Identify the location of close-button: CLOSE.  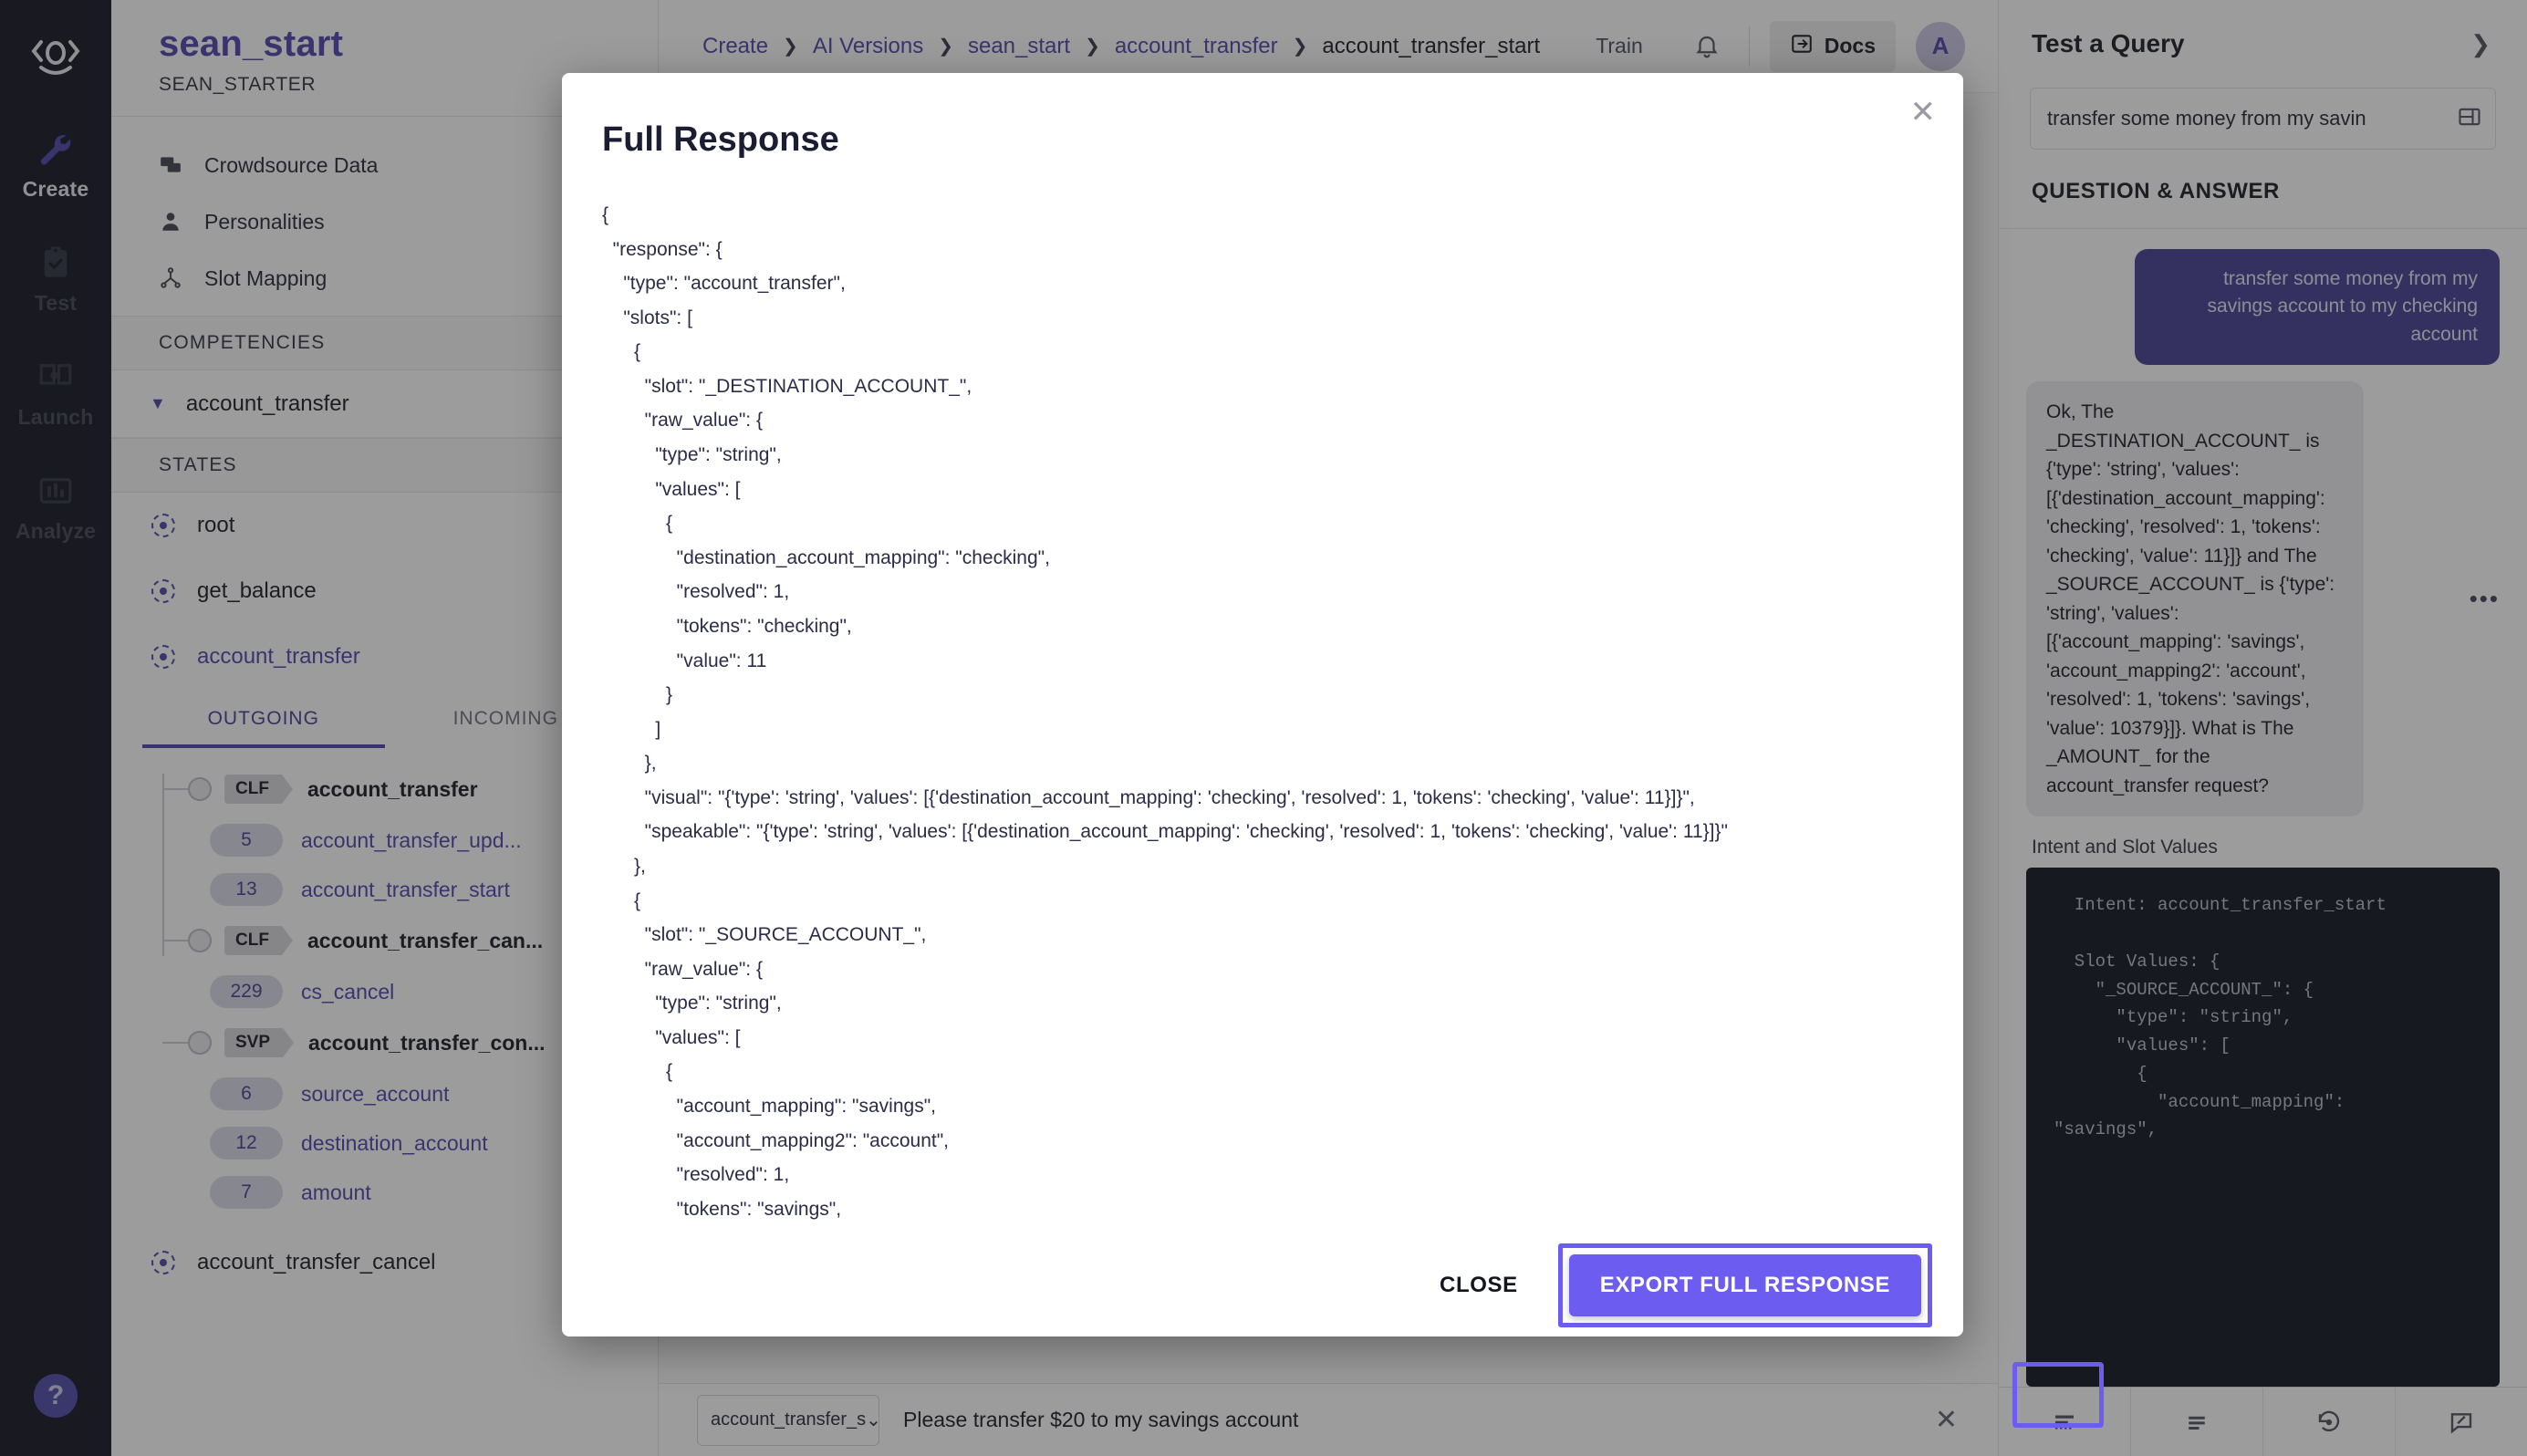
(1479, 1285).